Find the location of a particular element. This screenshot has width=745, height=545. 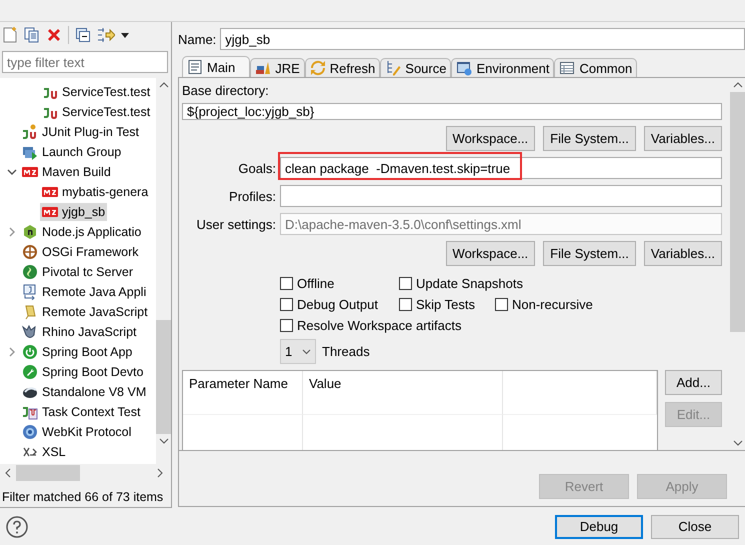

tree-item: Remote Java Appli is located at coordinates (84, 292).